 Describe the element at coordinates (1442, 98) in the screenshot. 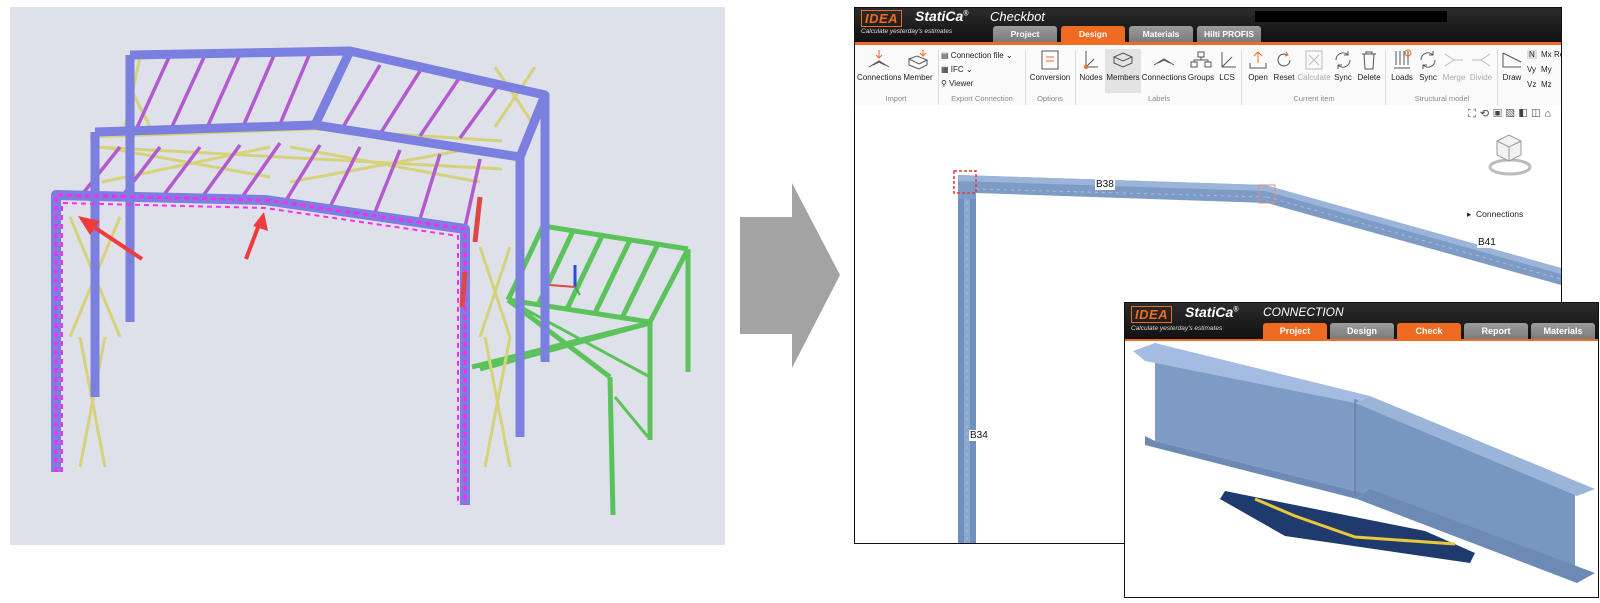

I see `group-label-structural-model: Structural model` at that location.